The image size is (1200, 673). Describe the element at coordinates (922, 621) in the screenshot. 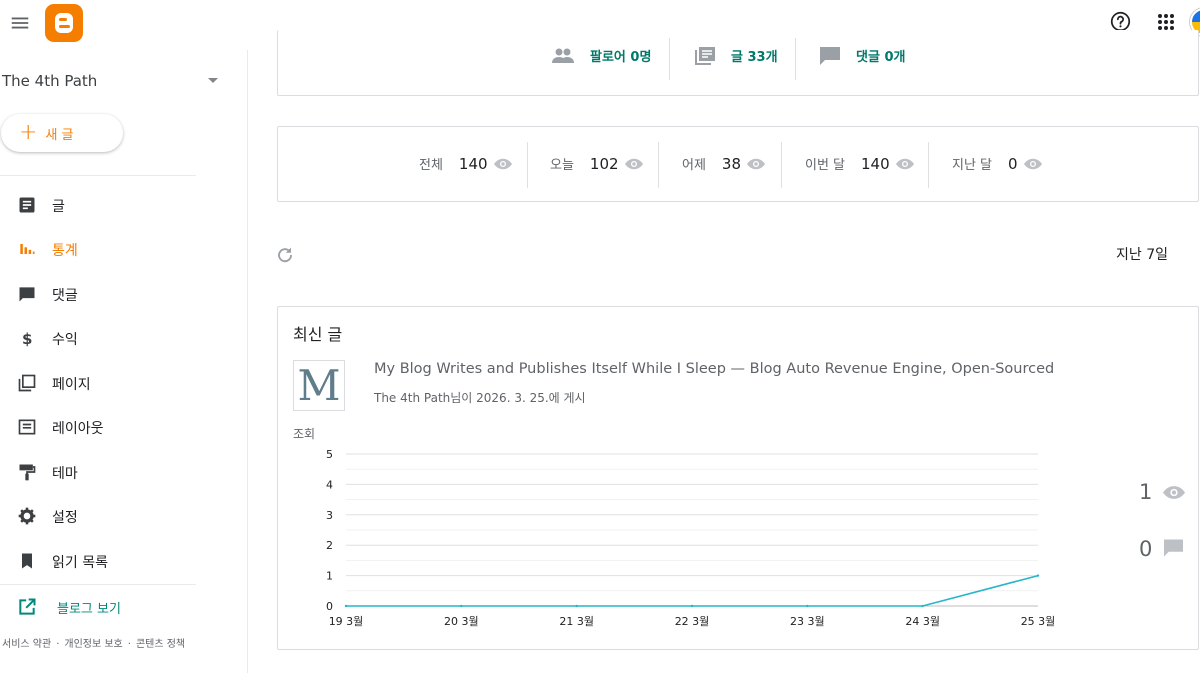

I see `x-tick-label: 24 3월` at that location.